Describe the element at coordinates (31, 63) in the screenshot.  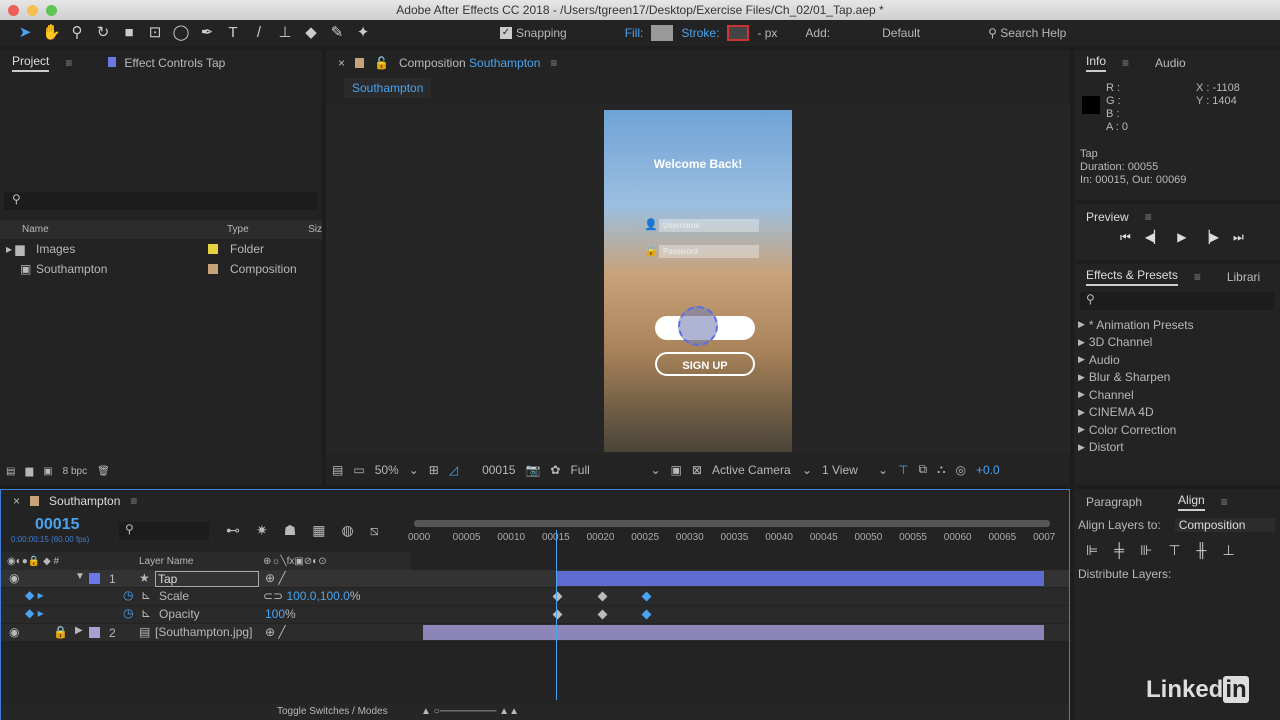
I see `tab-project: Project` at that location.